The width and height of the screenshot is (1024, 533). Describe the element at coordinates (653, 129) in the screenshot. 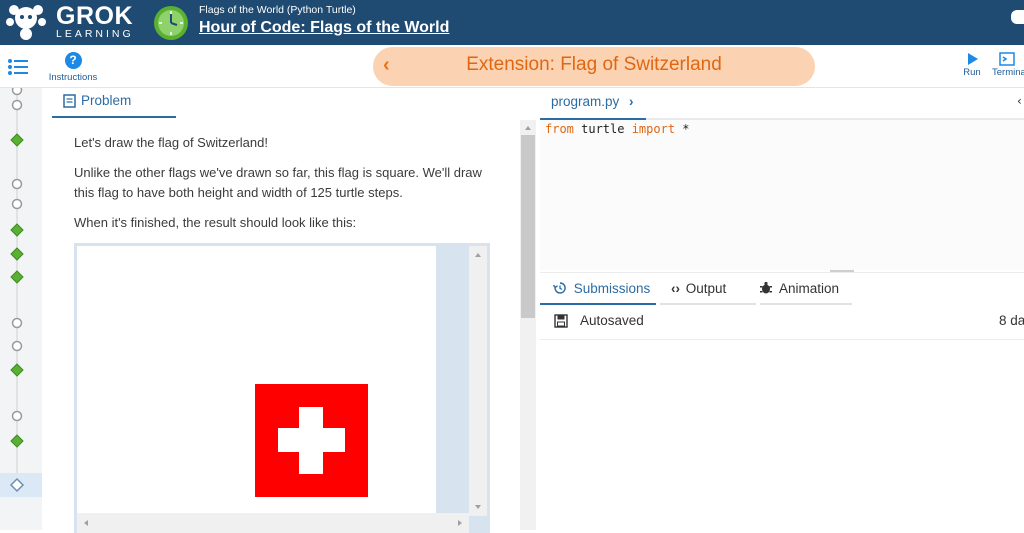

I see `code-keyword: import` at that location.